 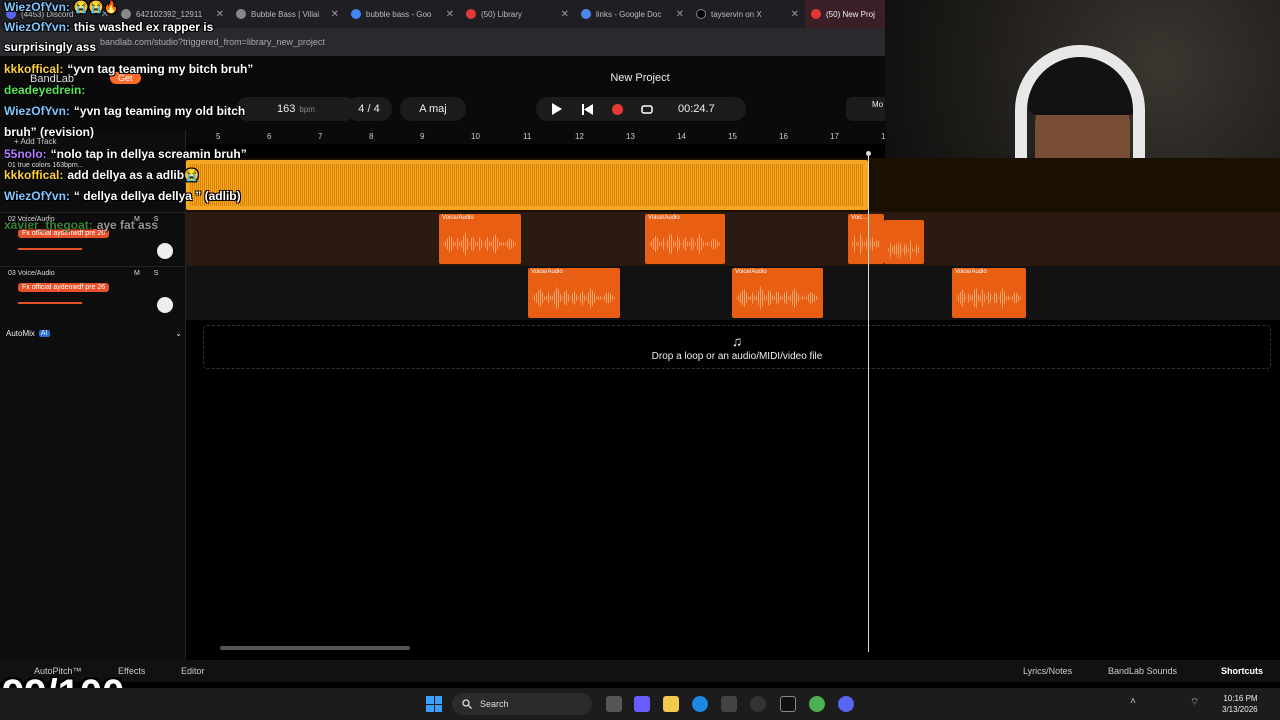 I want to click on bandlab-sounds-button: BandLab Sounds, so click(x=1142, y=671).